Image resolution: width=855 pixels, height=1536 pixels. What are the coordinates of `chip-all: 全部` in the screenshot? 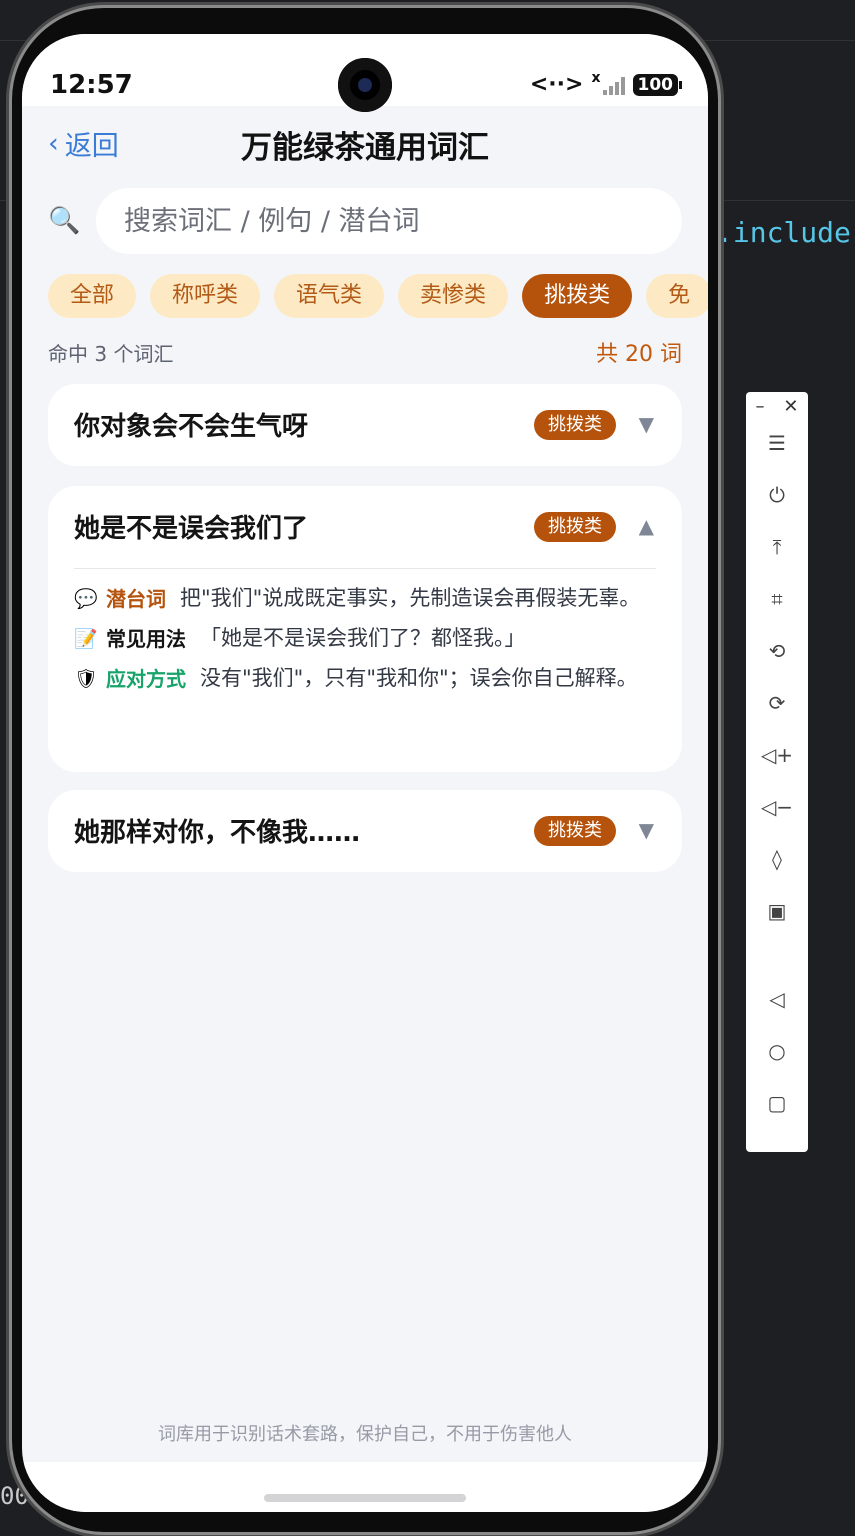 It's located at (92, 296).